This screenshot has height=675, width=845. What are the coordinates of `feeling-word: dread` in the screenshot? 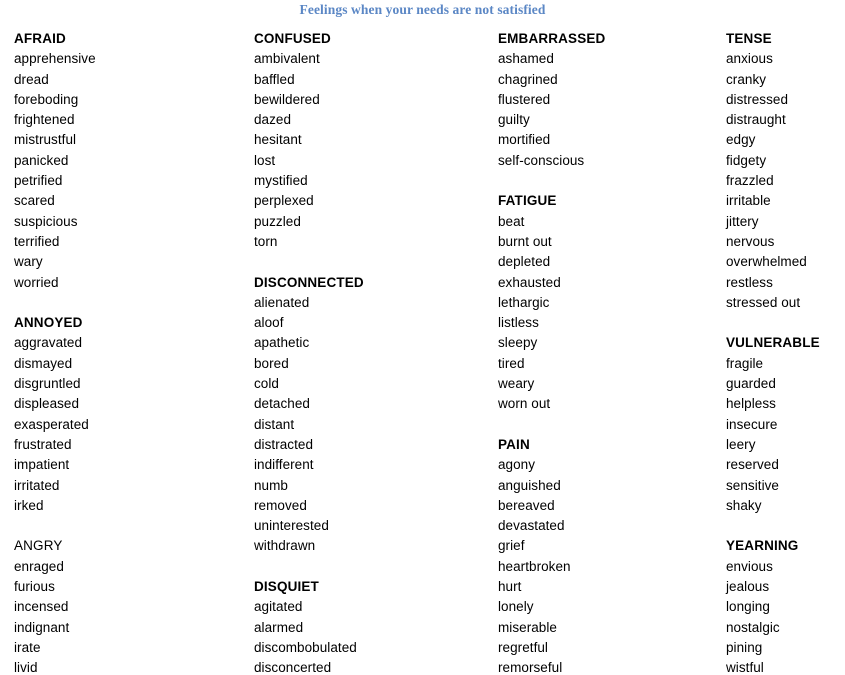 It's located at (31, 79).